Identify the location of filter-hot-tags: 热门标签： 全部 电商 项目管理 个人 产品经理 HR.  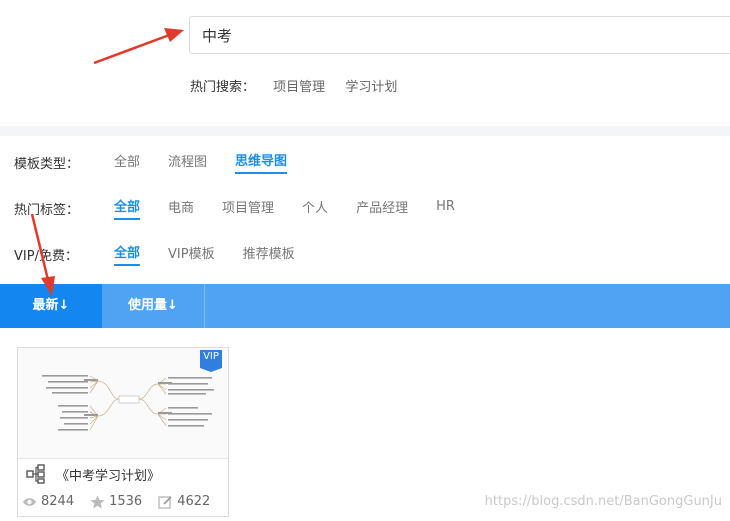
(248, 208).